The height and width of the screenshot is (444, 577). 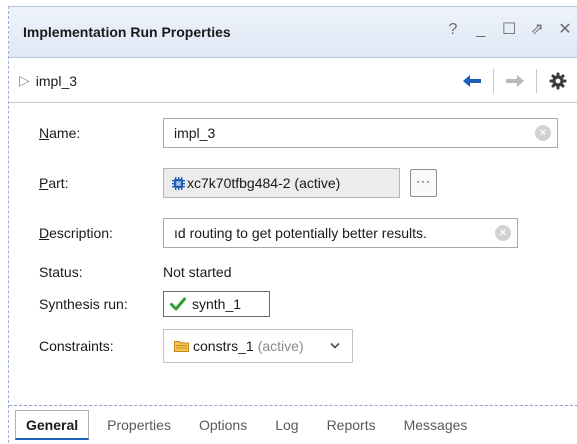 What do you see at coordinates (60, 133) in the screenshot?
I see `name-label: Name:` at bounding box center [60, 133].